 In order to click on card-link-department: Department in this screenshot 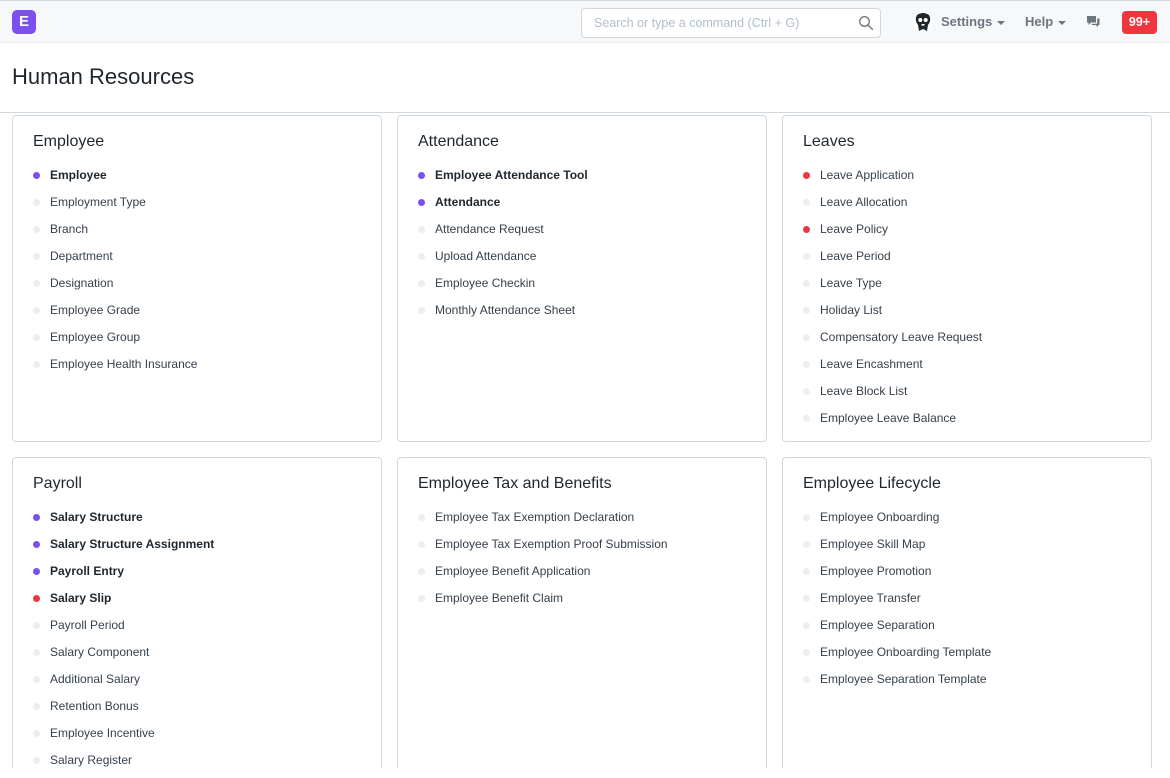, I will do `click(115, 260)`.